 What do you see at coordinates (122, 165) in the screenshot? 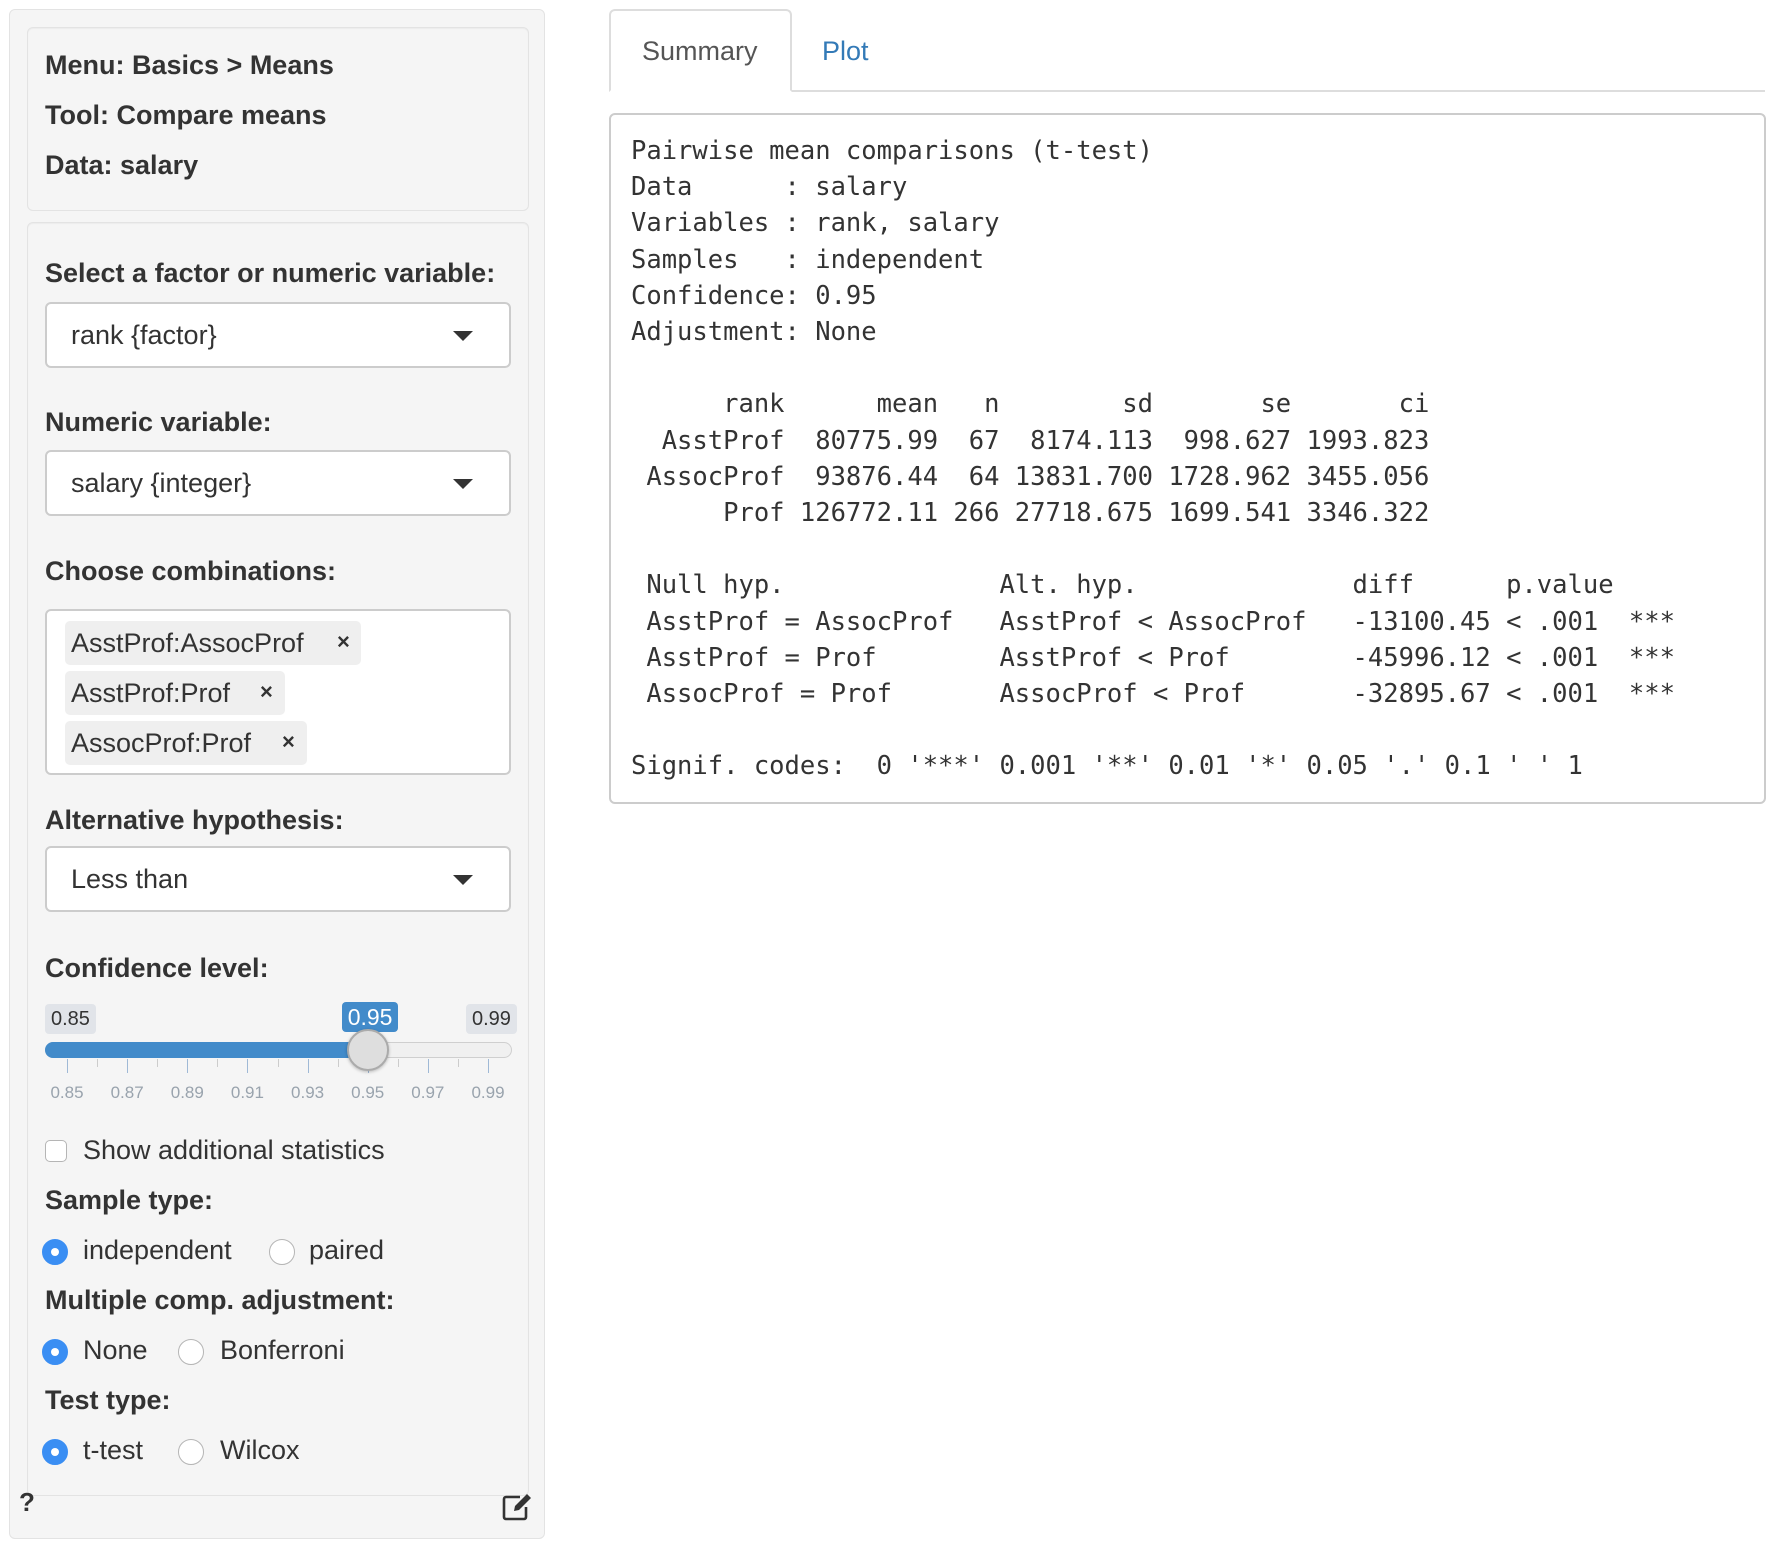
I see `dataset-name: Data: salary` at bounding box center [122, 165].